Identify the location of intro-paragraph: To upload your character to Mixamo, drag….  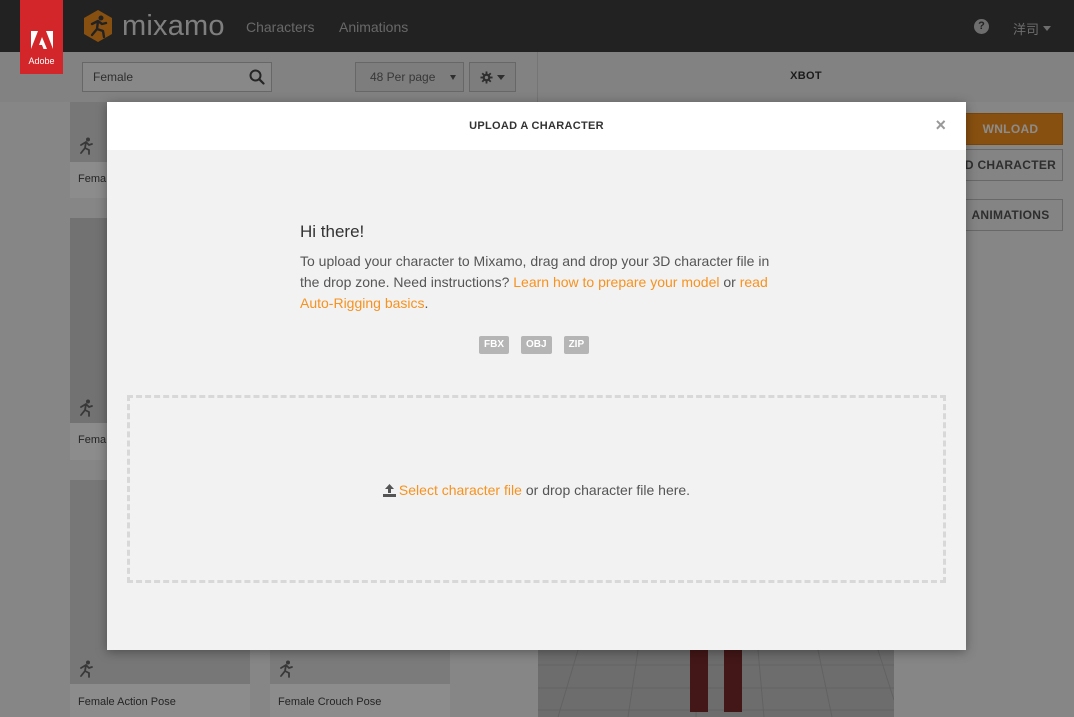
(540, 282).